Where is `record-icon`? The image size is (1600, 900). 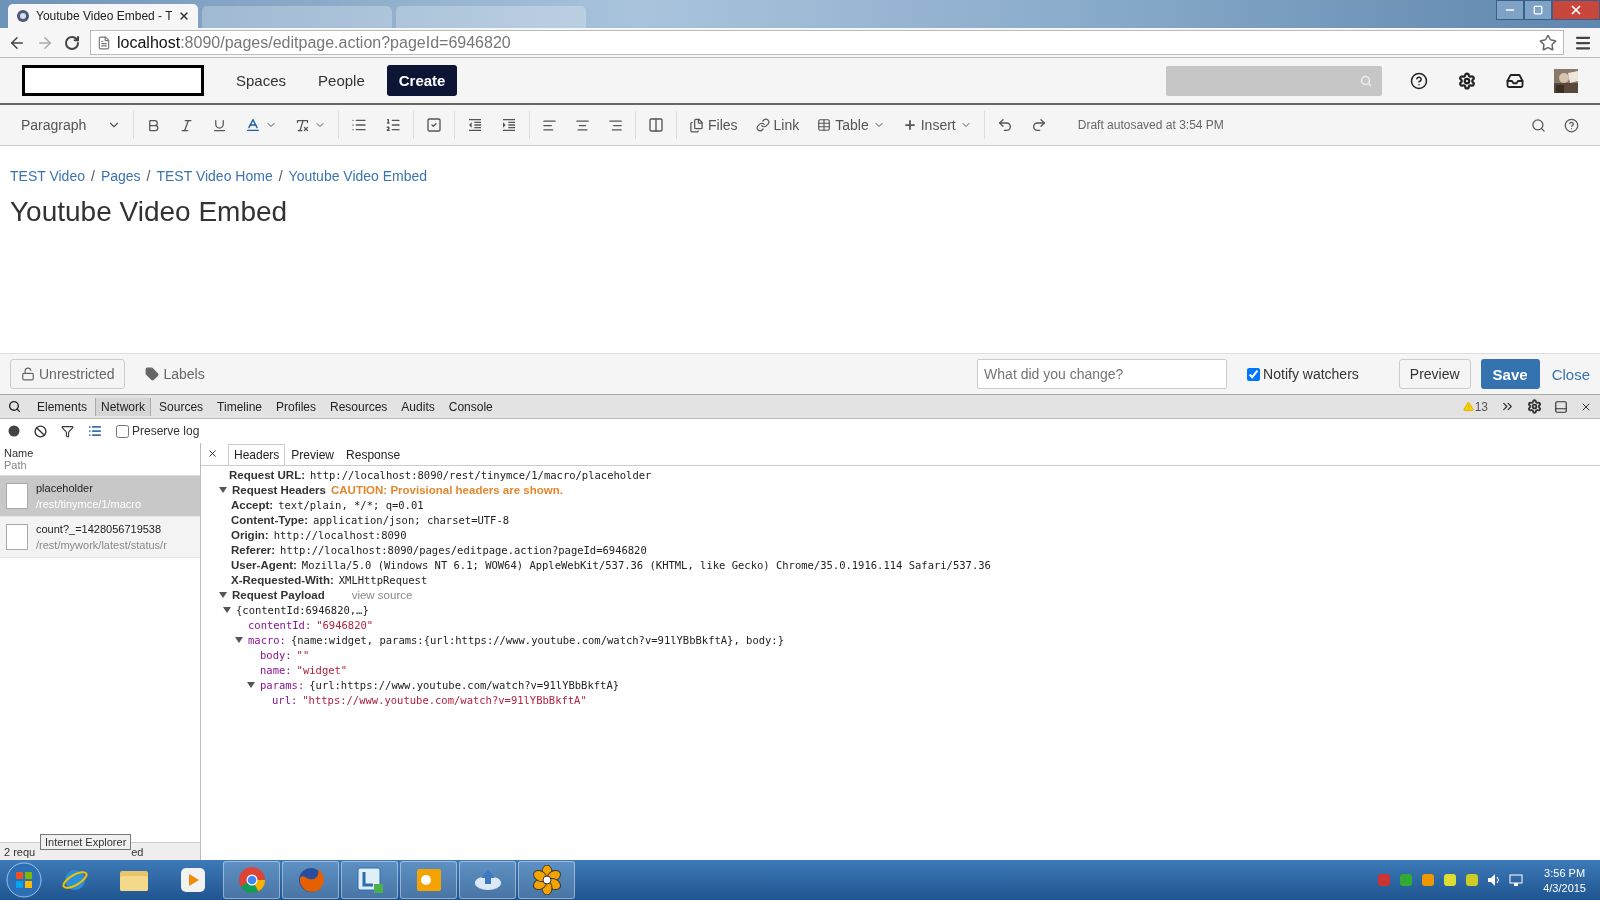
record-icon is located at coordinates (14, 431).